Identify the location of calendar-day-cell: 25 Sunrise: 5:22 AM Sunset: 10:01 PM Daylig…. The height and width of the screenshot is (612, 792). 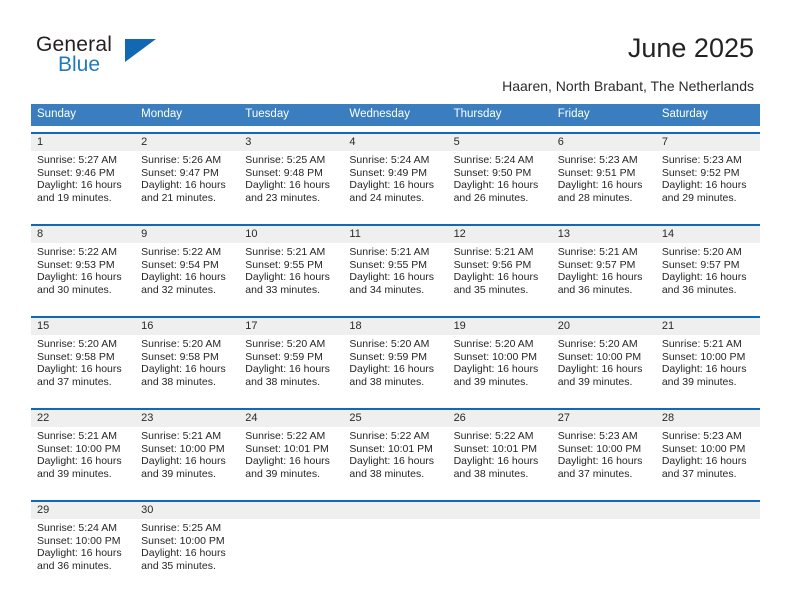
(395, 452).